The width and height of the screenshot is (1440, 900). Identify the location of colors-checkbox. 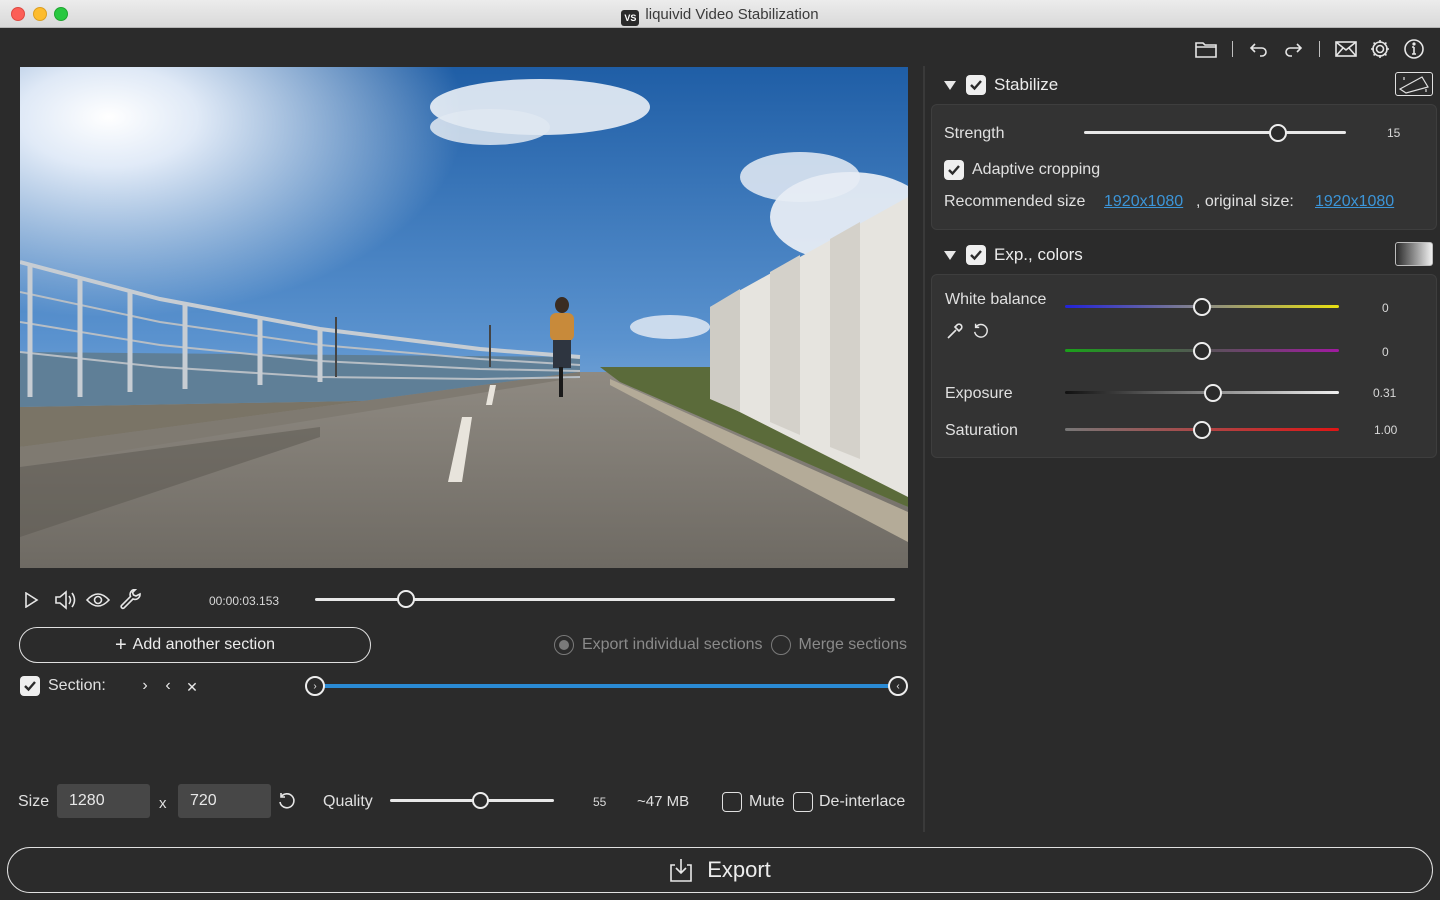
(976, 255).